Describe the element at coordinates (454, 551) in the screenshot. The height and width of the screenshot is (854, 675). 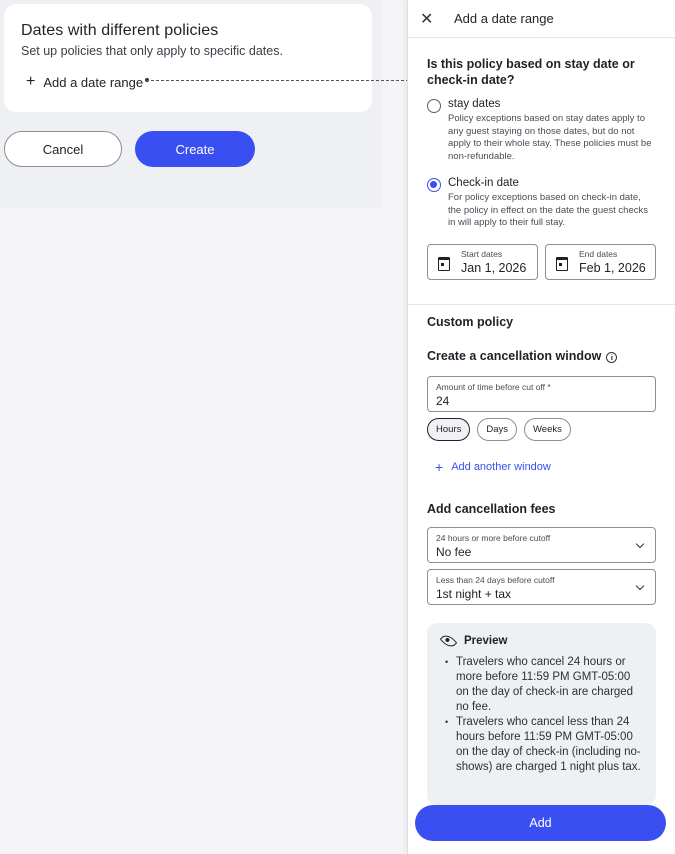
I see `fee1-value: No fee` at that location.